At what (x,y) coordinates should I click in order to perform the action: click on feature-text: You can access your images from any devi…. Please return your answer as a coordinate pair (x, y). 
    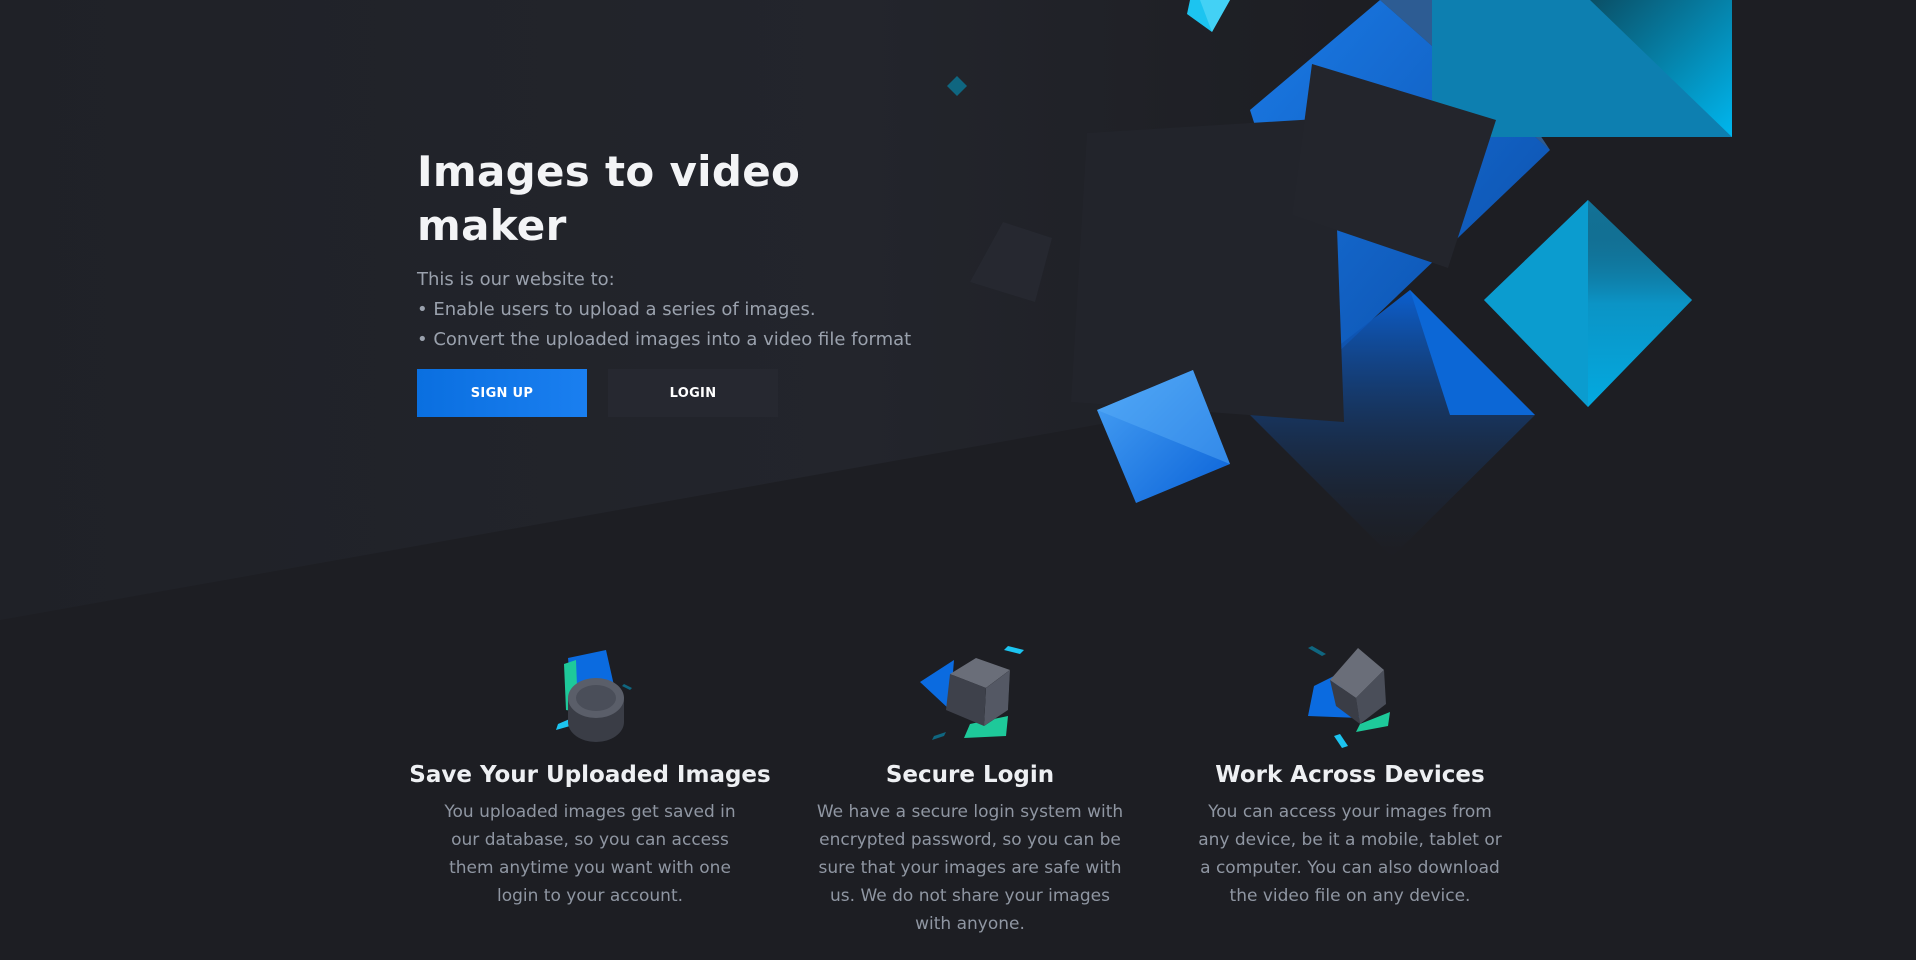
    Looking at the image, I should click on (1350, 854).